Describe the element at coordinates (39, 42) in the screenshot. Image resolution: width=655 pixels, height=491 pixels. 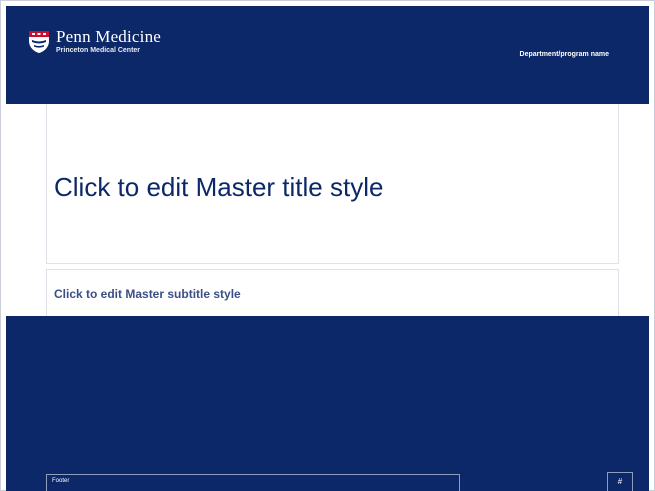
I see `penn-shield-icon` at that location.